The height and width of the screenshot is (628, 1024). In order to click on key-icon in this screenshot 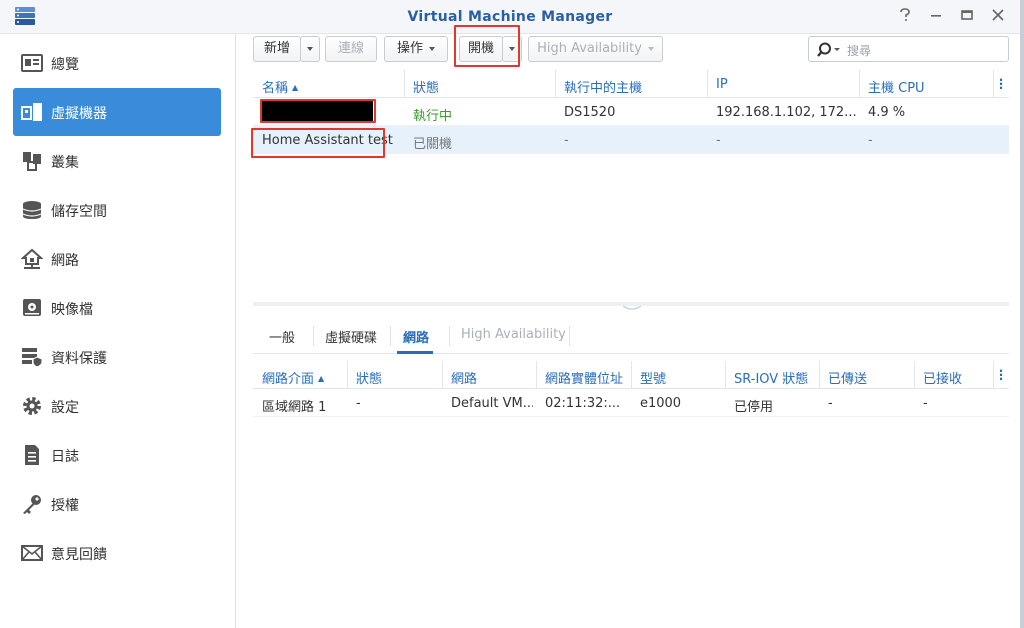, I will do `click(32, 504)`.